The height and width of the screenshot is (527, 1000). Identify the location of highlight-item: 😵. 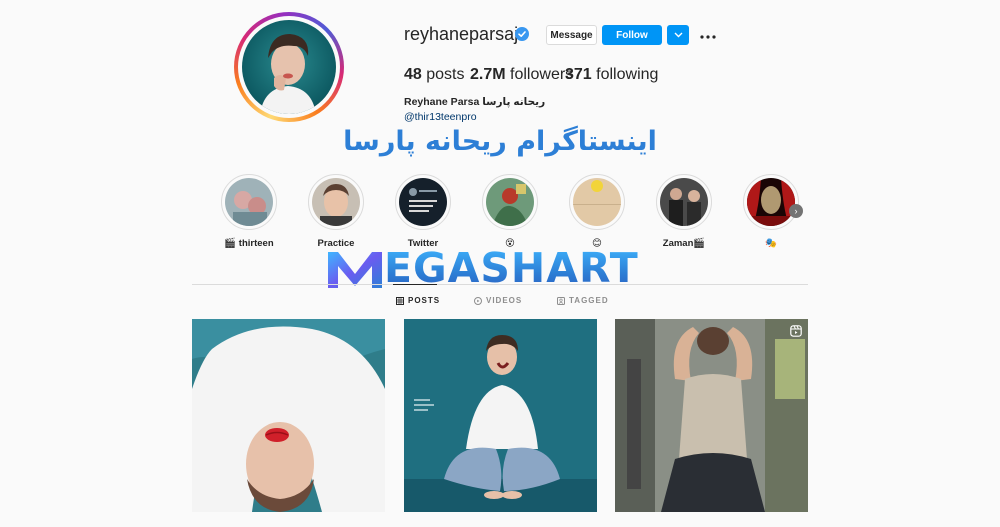
(510, 211).